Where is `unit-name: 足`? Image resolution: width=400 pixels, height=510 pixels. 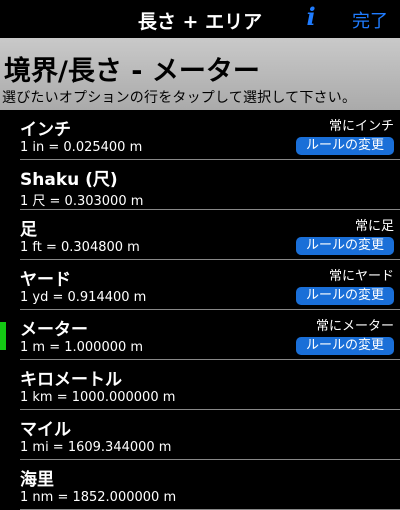 unit-name: 足 is located at coordinates (28, 230).